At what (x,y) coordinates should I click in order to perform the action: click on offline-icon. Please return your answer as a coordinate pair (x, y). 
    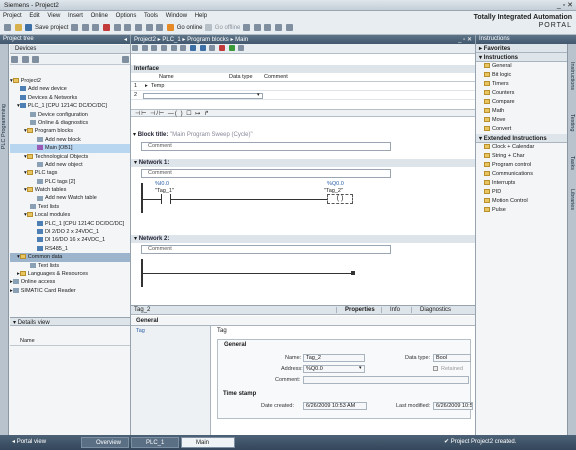
    Looking at the image, I should click on (209, 27).